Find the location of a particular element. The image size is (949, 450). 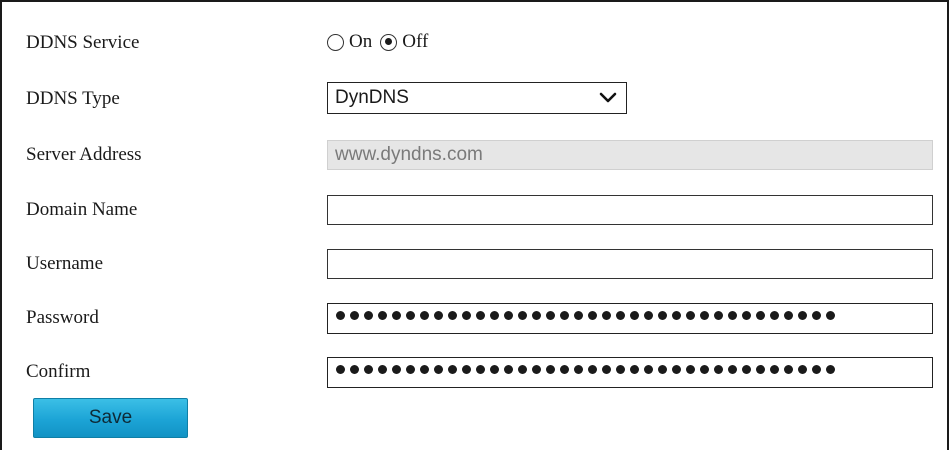

password-field is located at coordinates (630, 318).